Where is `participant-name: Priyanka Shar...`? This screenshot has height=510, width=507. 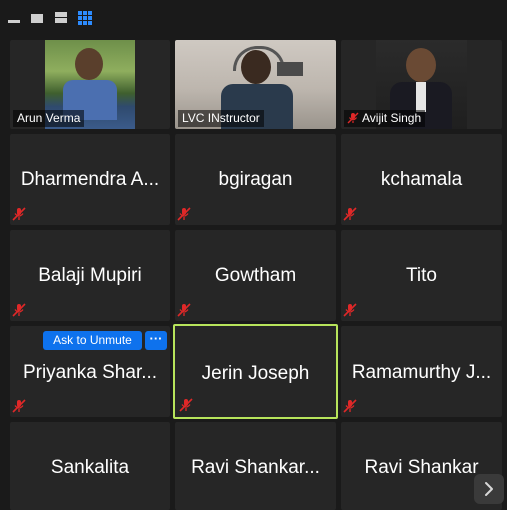
participant-name: Priyanka Shar... is located at coordinates (90, 372).